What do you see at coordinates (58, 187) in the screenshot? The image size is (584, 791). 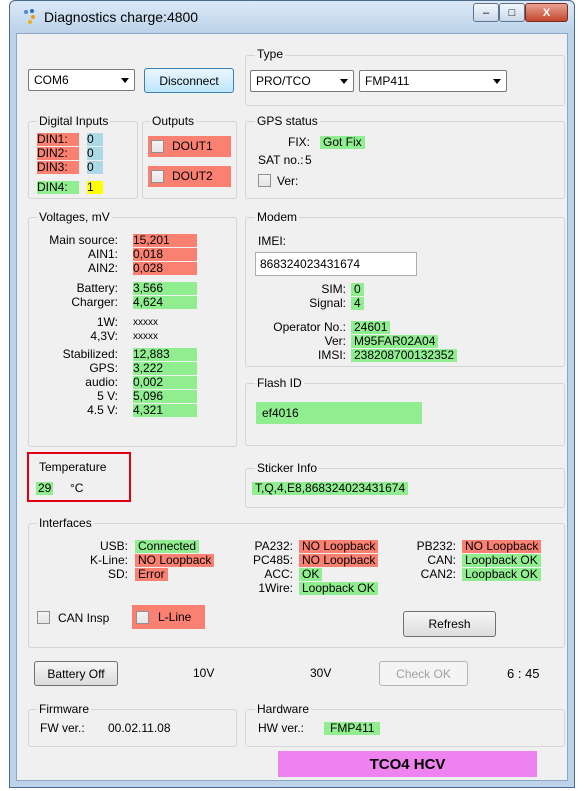 I see `din4-label: DIN4:` at bounding box center [58, 187].